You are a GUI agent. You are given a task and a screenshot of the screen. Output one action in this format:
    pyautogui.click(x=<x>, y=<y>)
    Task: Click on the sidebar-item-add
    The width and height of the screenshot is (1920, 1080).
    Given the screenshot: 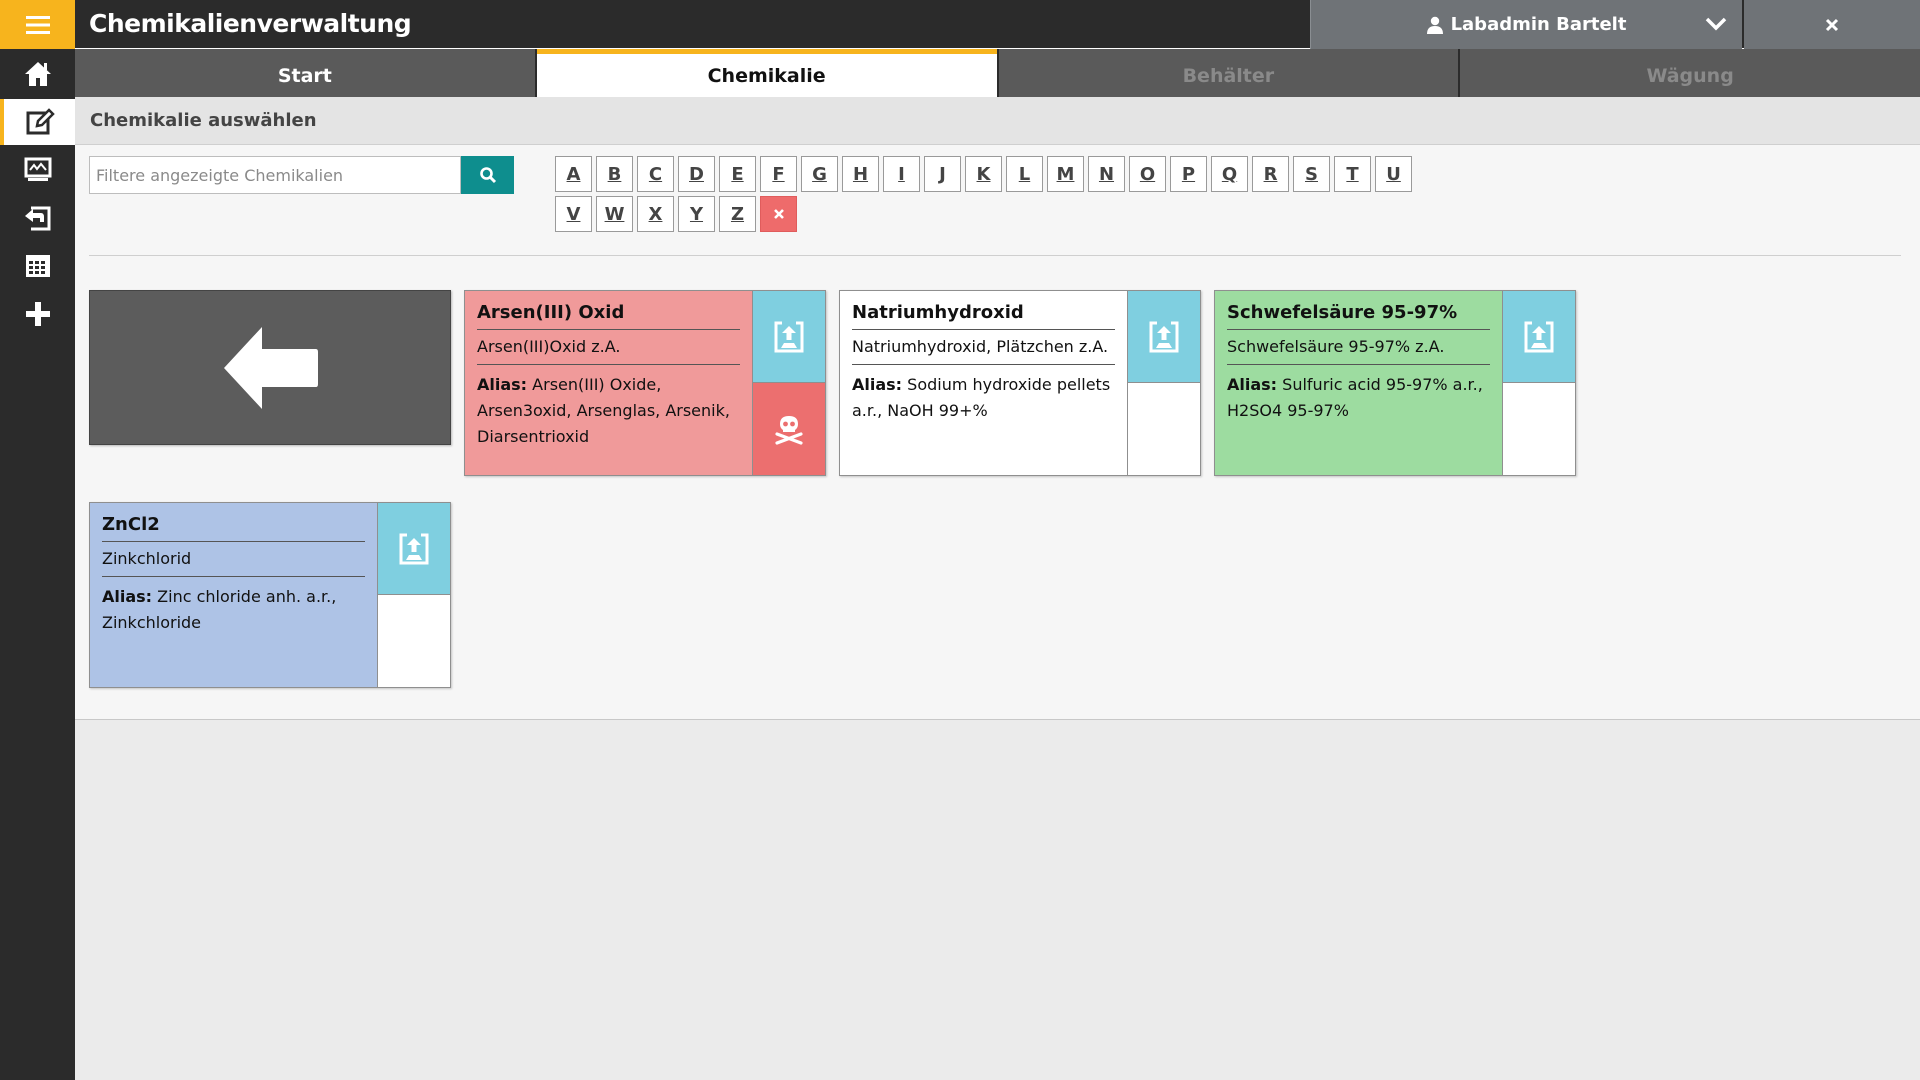 What is the action you would take?
    pyautogui.click(x=37, y=314)
    